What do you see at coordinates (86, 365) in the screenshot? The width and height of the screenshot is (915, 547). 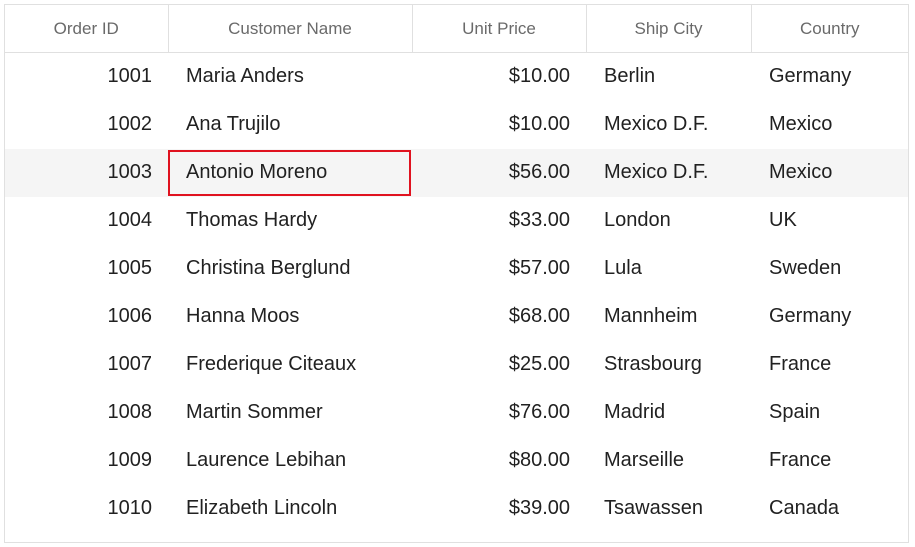 I see `order-id-cell: 1007` at bounding box center [86, 365].